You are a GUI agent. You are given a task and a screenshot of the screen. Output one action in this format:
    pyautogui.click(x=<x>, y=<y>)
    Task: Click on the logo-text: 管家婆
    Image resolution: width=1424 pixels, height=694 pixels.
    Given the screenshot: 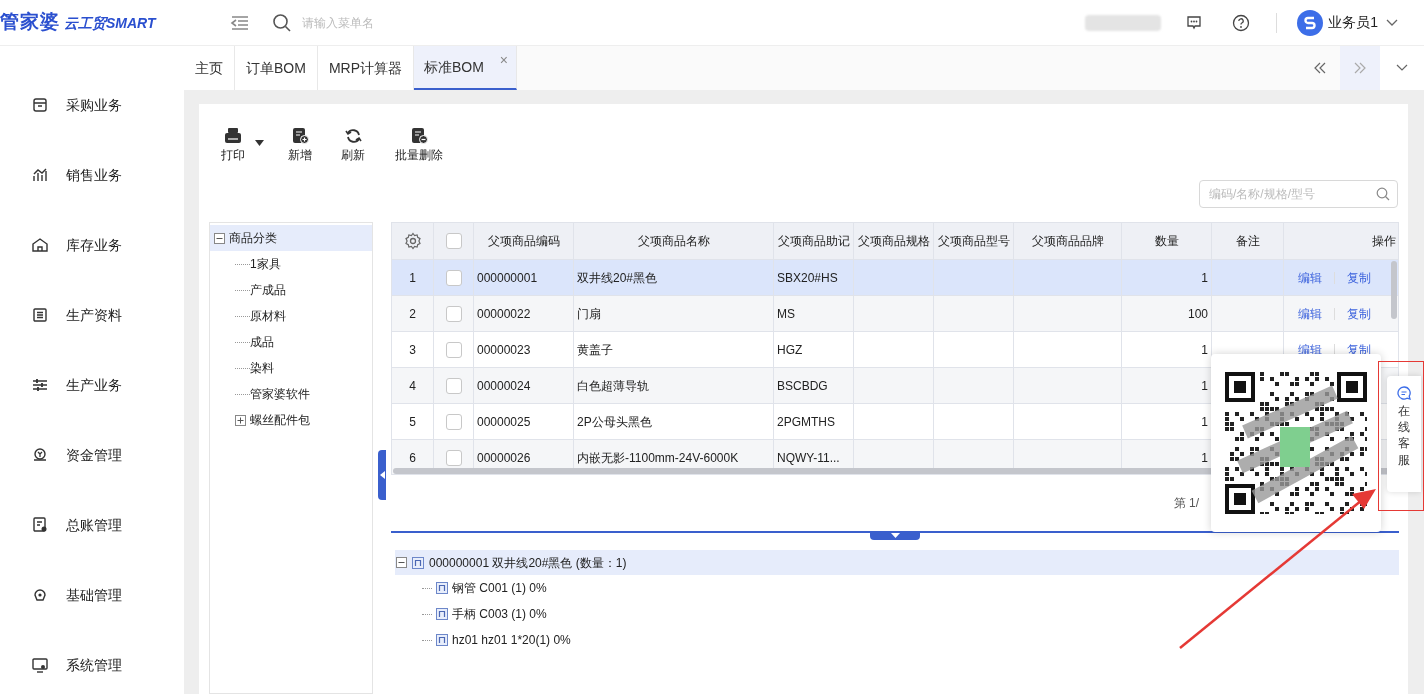 What is the action you would take?
    pyautogui.click(x=30, y=22)
    